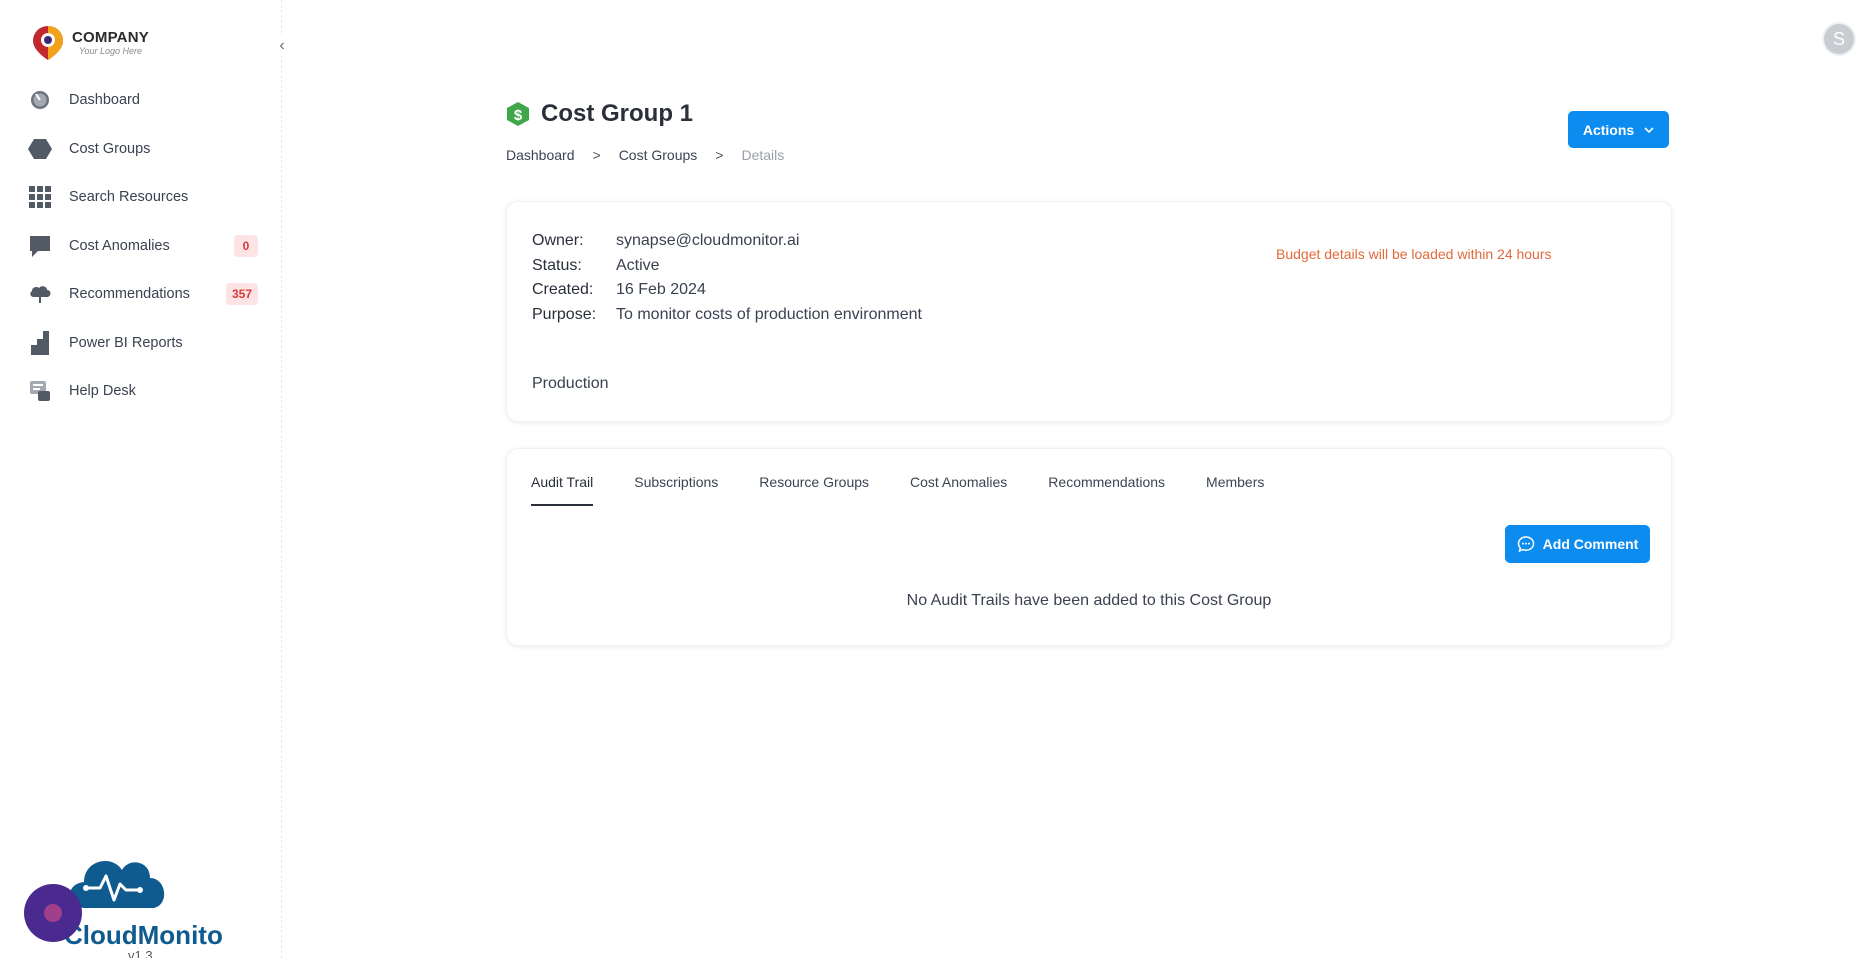 The image size is (1872, 958). I want to click on app-version: v1.3, so click(140, 953).